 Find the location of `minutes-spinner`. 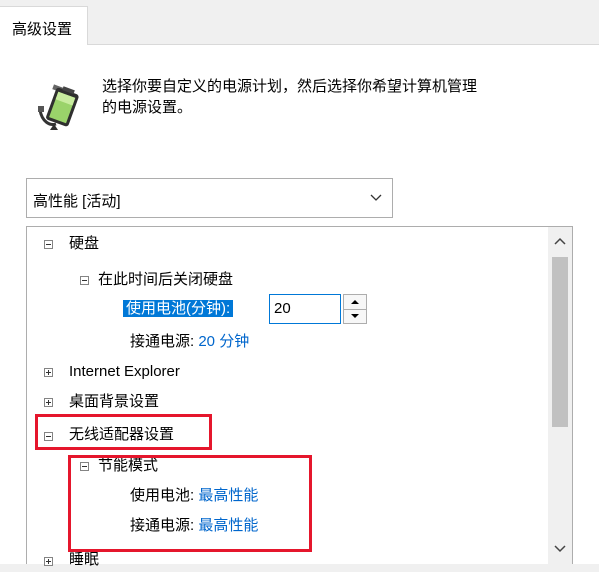

minutes-spinner is located at coordinates (355, 309).